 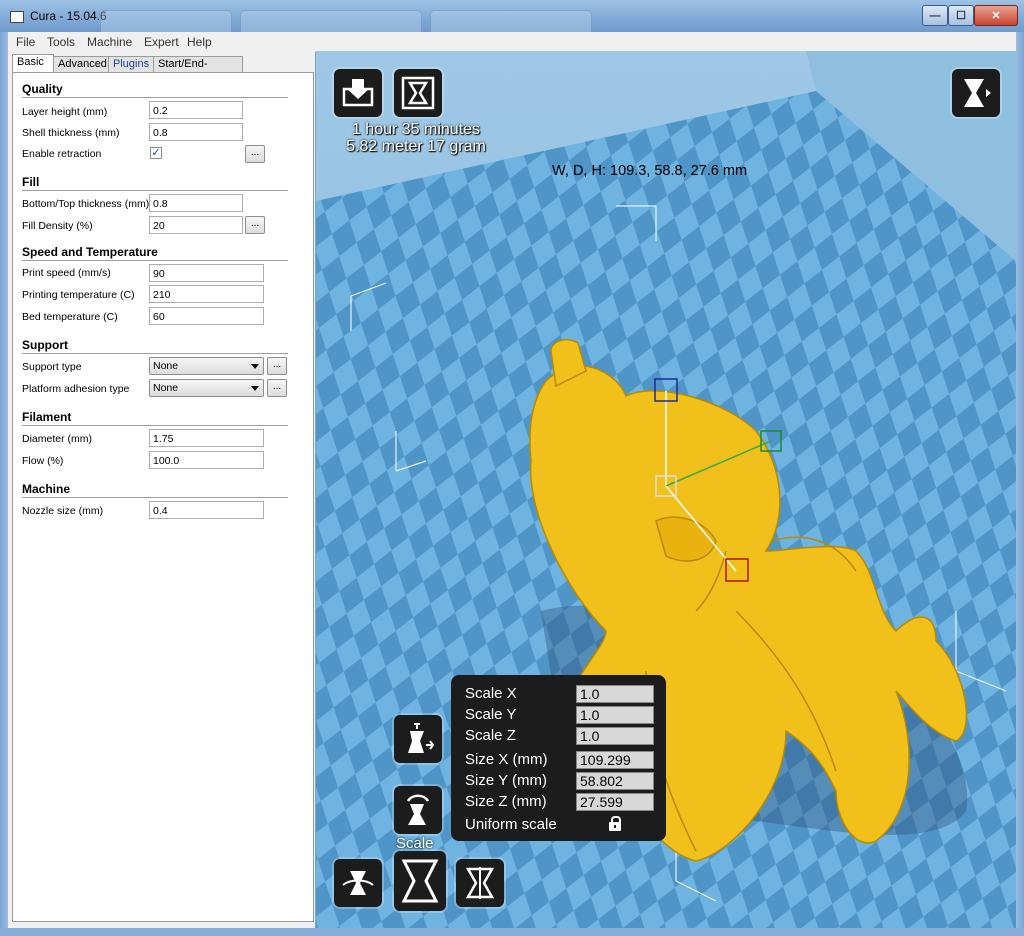 What do you see at coordinates (196, 225) in the screenshot?
I see `fill-density-input: 20` at bounding box center [196, 225].